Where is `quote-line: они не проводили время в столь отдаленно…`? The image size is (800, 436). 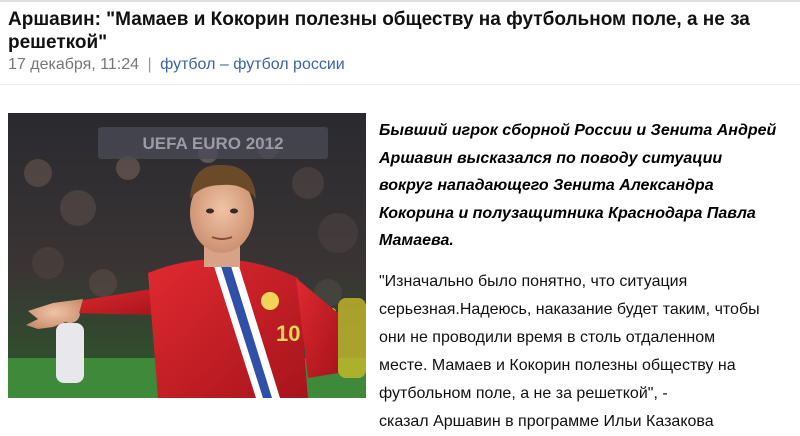
quote-line: они не проводили время в столь отдаленно… is located at coordinates (547, 337).